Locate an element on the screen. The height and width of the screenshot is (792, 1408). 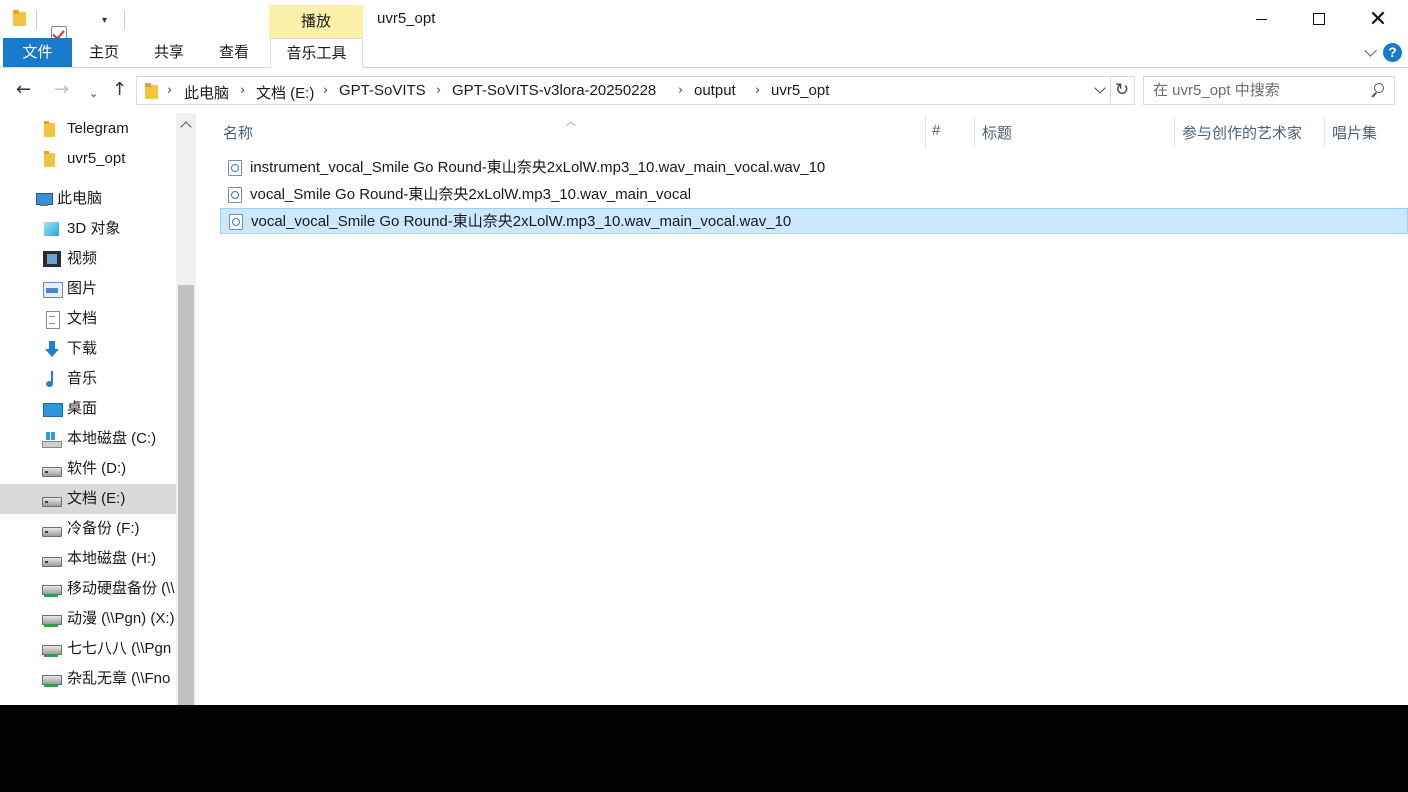
tab-view: 查看 is located at coordinates (234, 52).